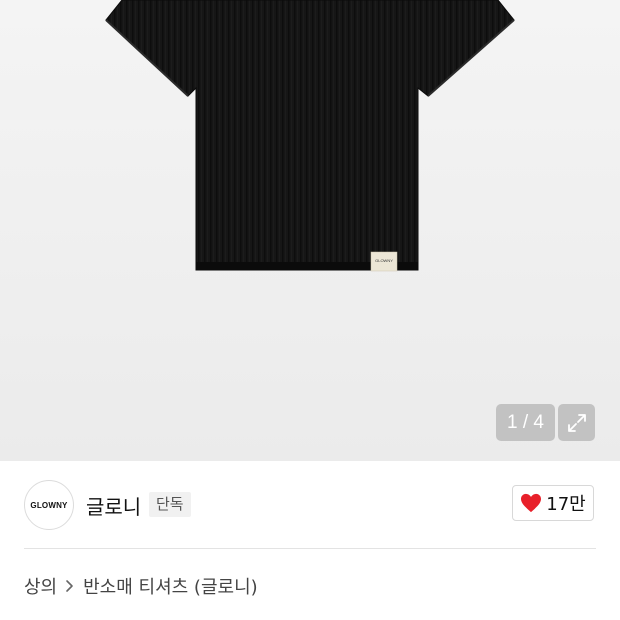 Image resolution: width=620 pixels, height=620 pixels. What do you see at coordinates (113, 505) in the screenshot?
I see `brand-name-link: 글로니` at bounding box center [113, 505].